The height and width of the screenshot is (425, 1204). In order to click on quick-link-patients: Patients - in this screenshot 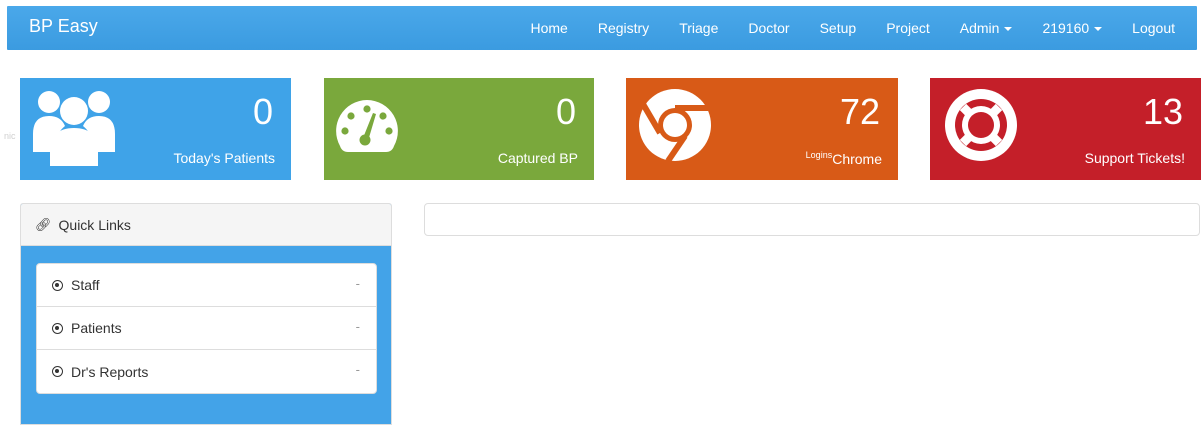, I will do `click(206, 328)`.